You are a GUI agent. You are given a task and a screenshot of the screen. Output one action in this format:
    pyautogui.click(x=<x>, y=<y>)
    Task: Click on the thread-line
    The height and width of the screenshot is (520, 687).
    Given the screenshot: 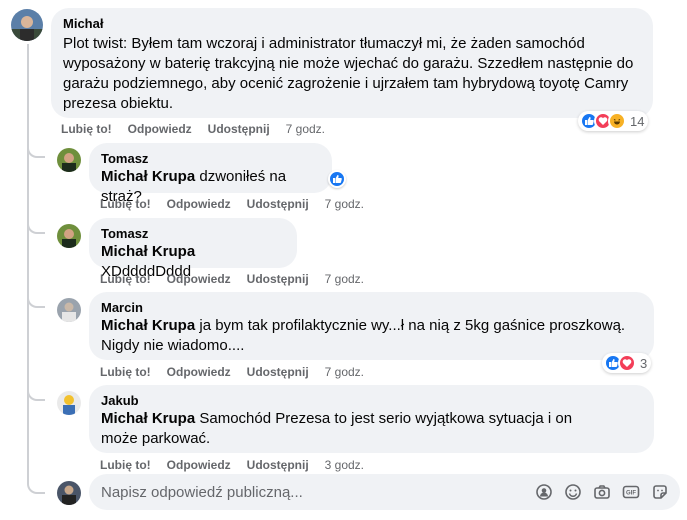 What is the action you would take?
    pyautogui.click(x=28, y=263)
    